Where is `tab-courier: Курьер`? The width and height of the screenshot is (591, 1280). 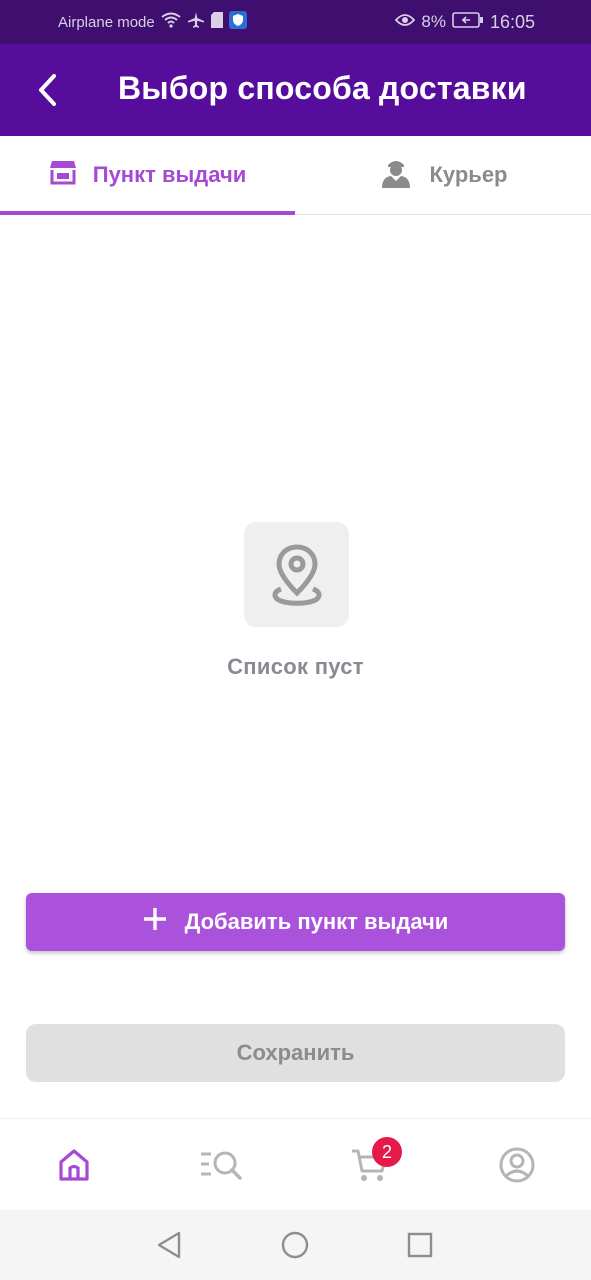 tab-courier: Курьер is located at coordinates (443, 175).